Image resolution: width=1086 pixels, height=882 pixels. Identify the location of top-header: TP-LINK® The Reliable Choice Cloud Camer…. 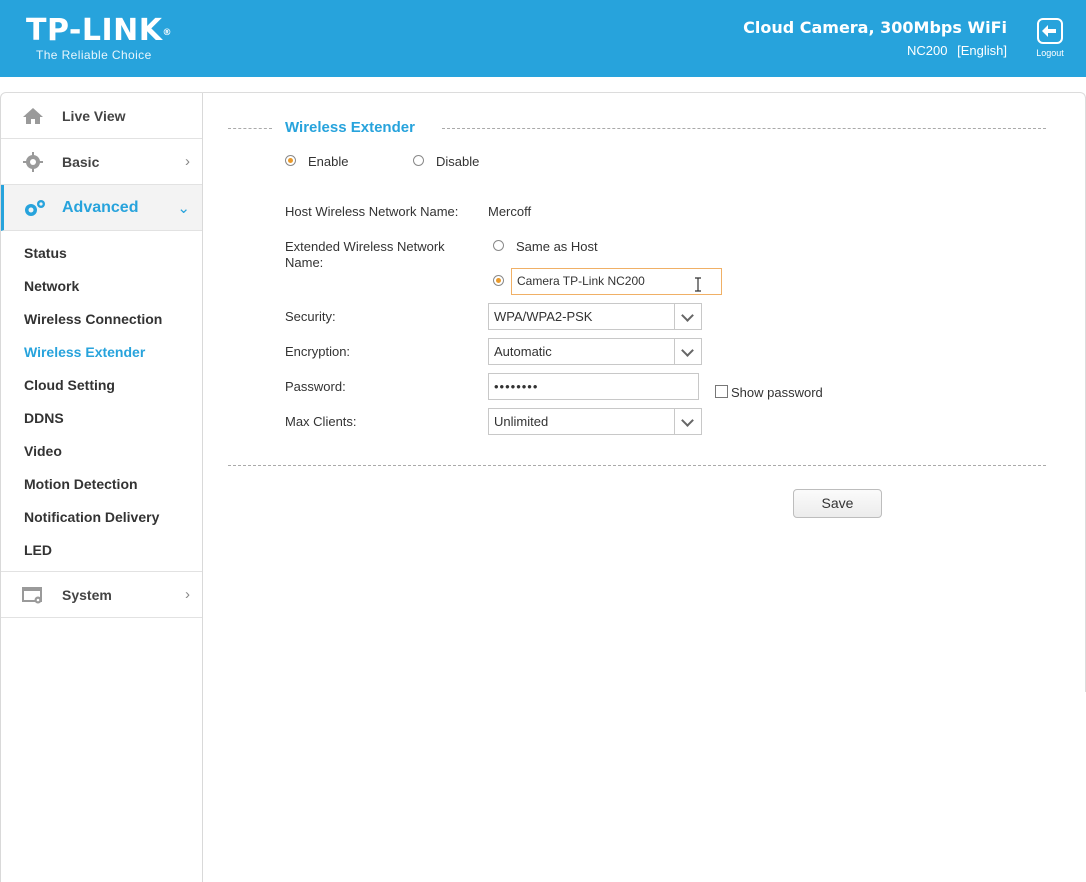
(543, 38).